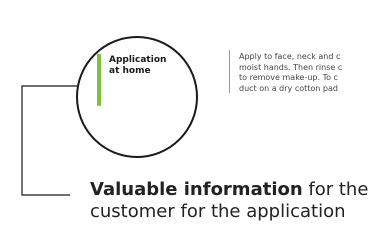 This screenshot has height=245, width=376. Describe the element at coordinates (291, 67) in the screenshot. I see `instructions-line-2: moist hands. Then rinse c` at that location.